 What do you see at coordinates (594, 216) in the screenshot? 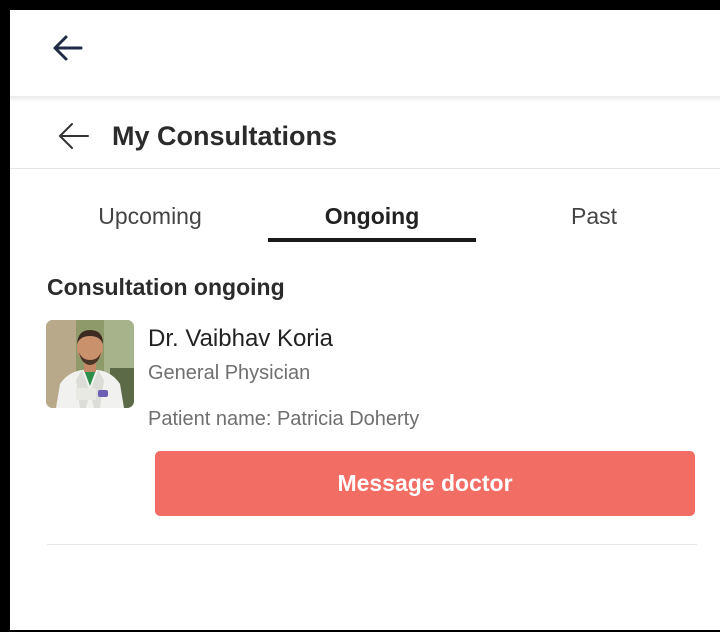
I see `tab-past: Past` at bounding box center [594, 216].